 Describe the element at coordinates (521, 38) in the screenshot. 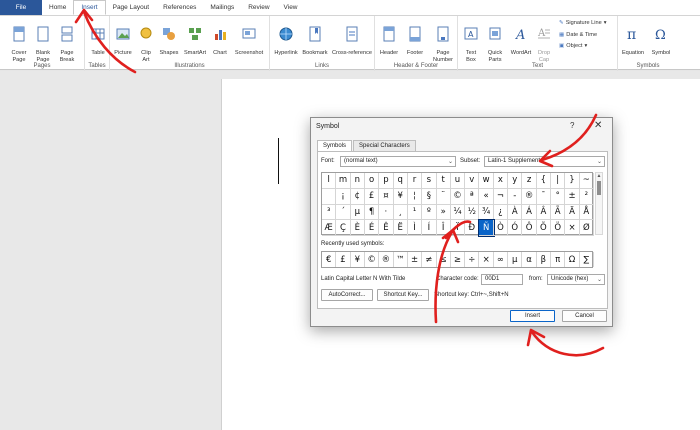

I see `wordart-button: A WordArt` at that location.